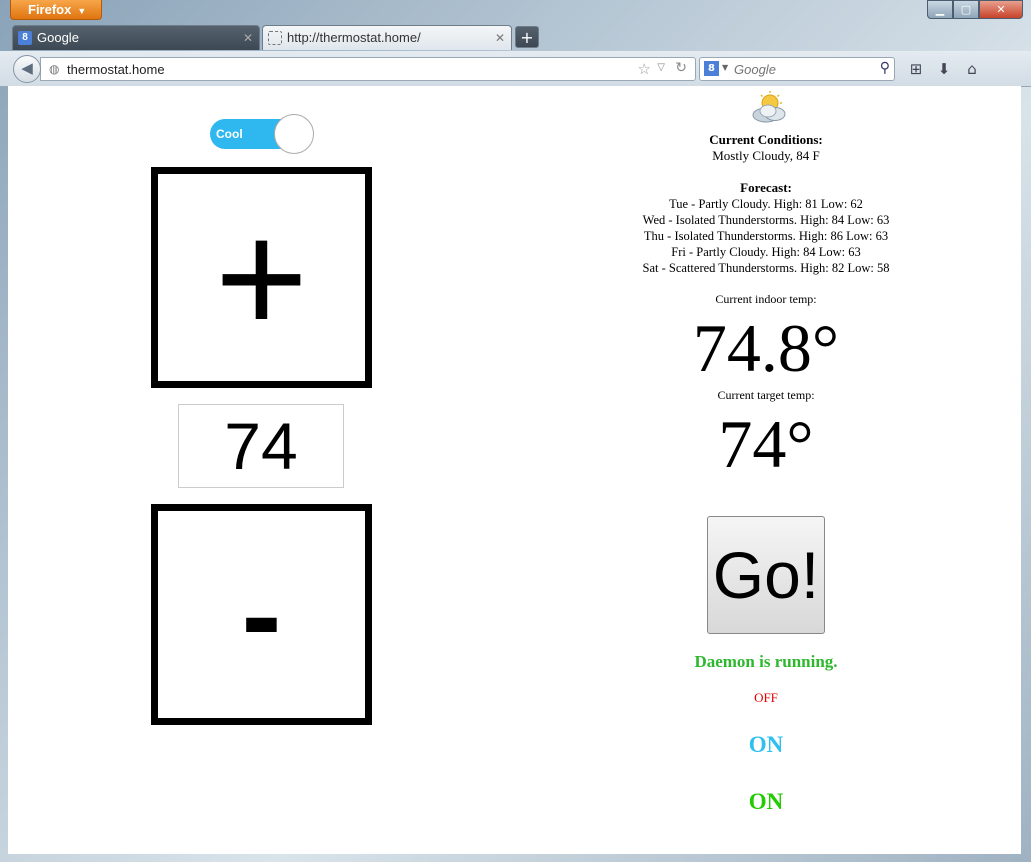 The height and width of the screenshot is (862, 1031). What do you see at coordinates (527, 37) in the screenshot?
I see `new-tab-button: +` at bounding box center [527, 37].